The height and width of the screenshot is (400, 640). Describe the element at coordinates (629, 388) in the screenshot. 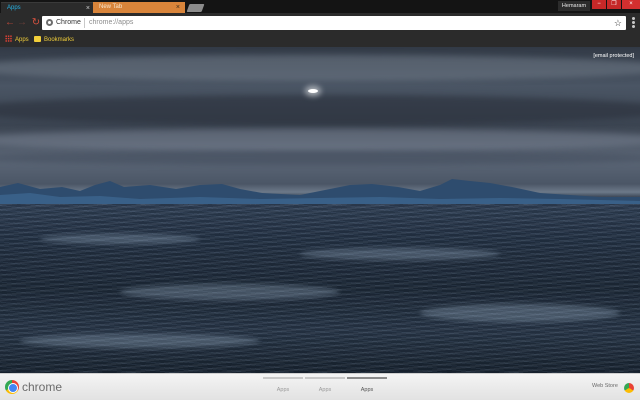

I see `web-store-icon` at that location.